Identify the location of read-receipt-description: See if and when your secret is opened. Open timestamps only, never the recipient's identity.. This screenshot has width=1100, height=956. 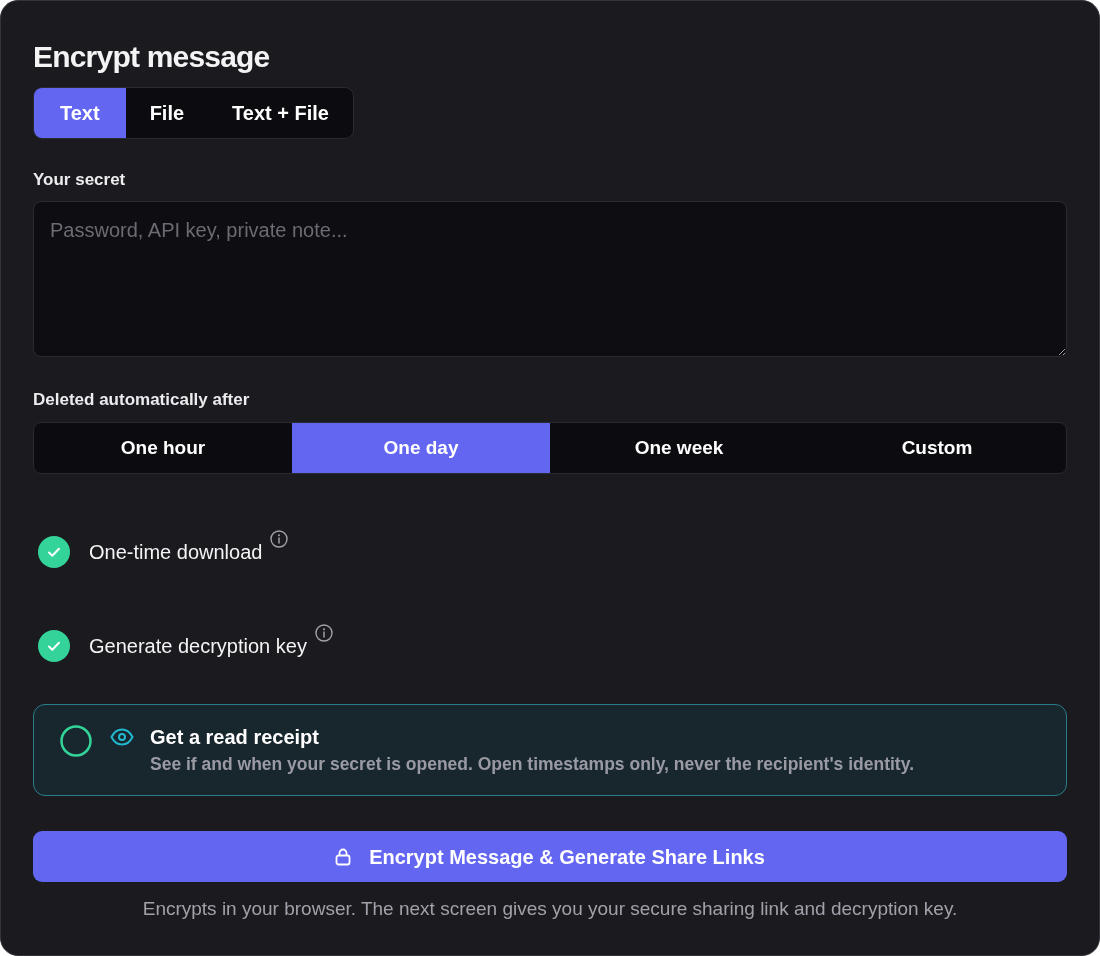
(532, 764).